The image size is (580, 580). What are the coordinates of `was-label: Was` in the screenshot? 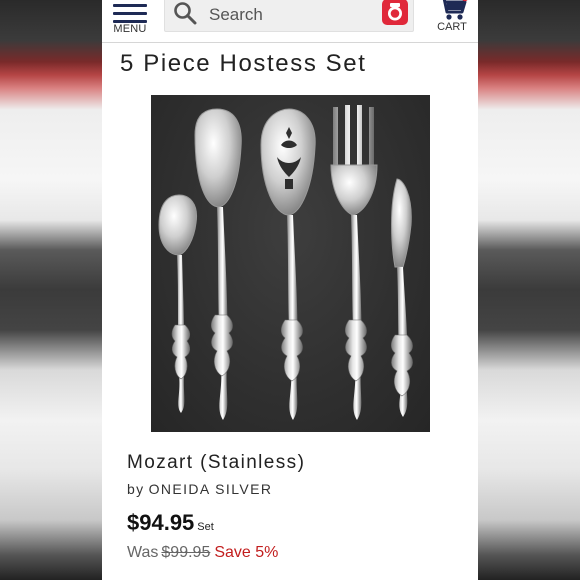 It's located at (143, 552).